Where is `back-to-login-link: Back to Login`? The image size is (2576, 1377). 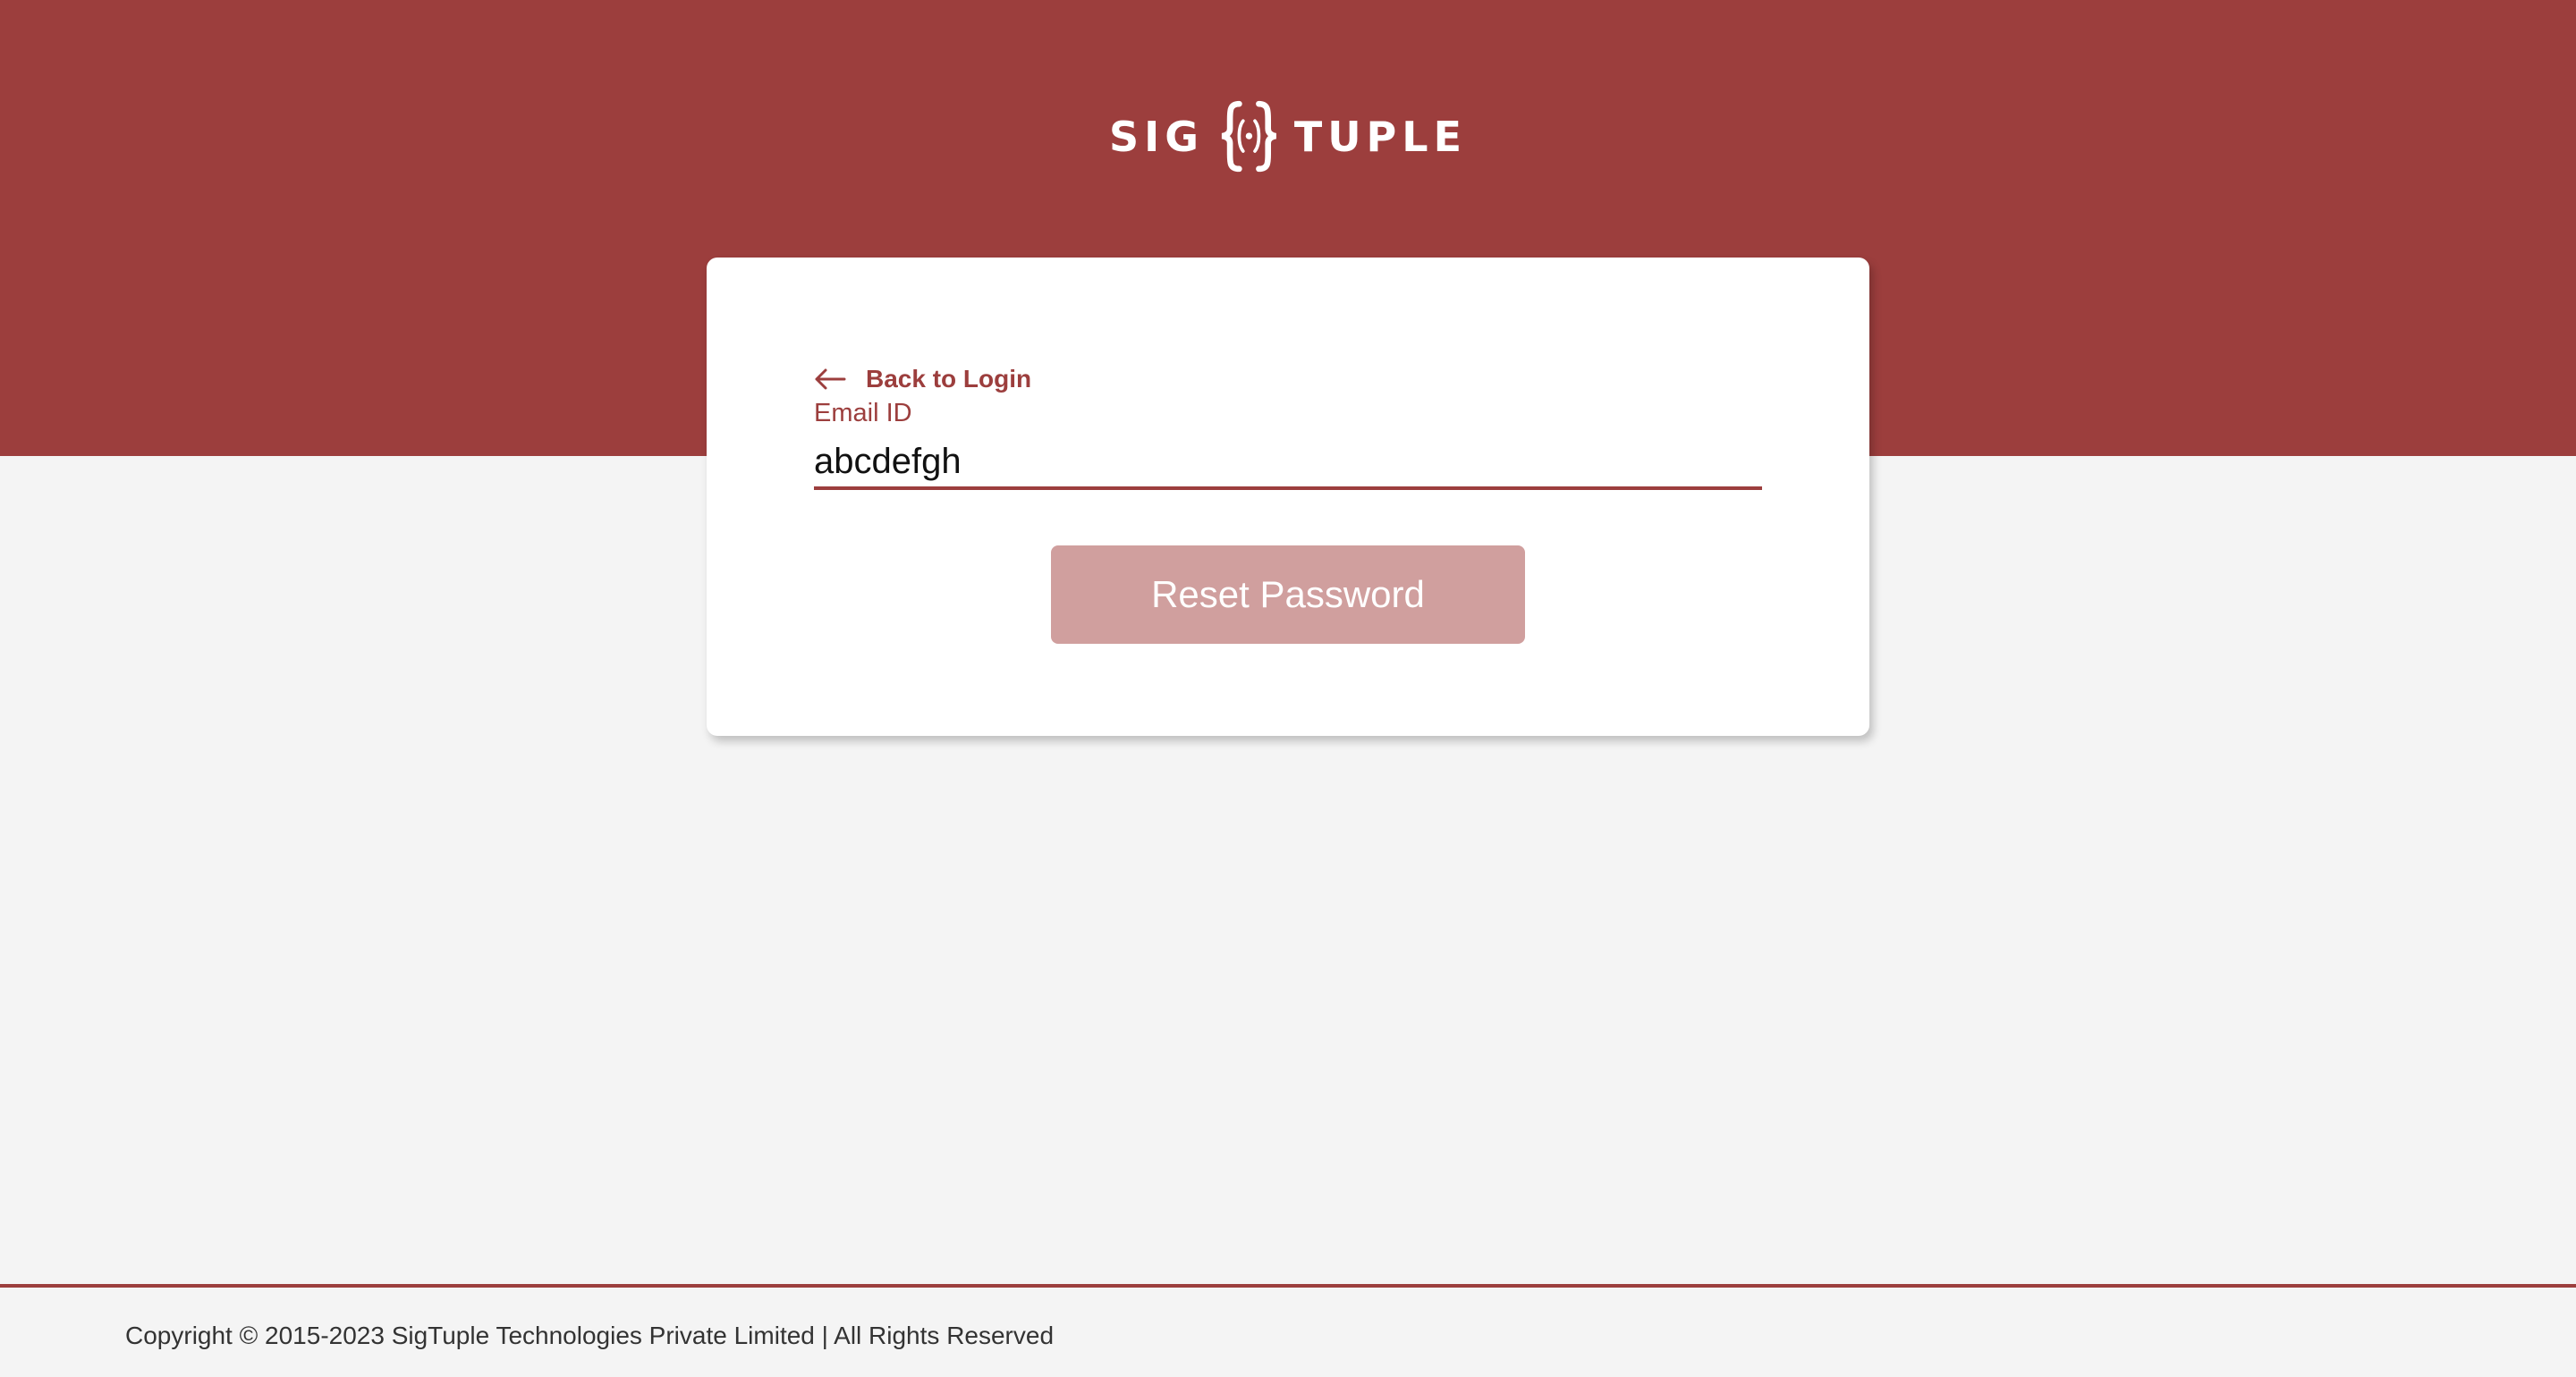 back-to-login-link: Back to Login is located at coordinates (922, 379).